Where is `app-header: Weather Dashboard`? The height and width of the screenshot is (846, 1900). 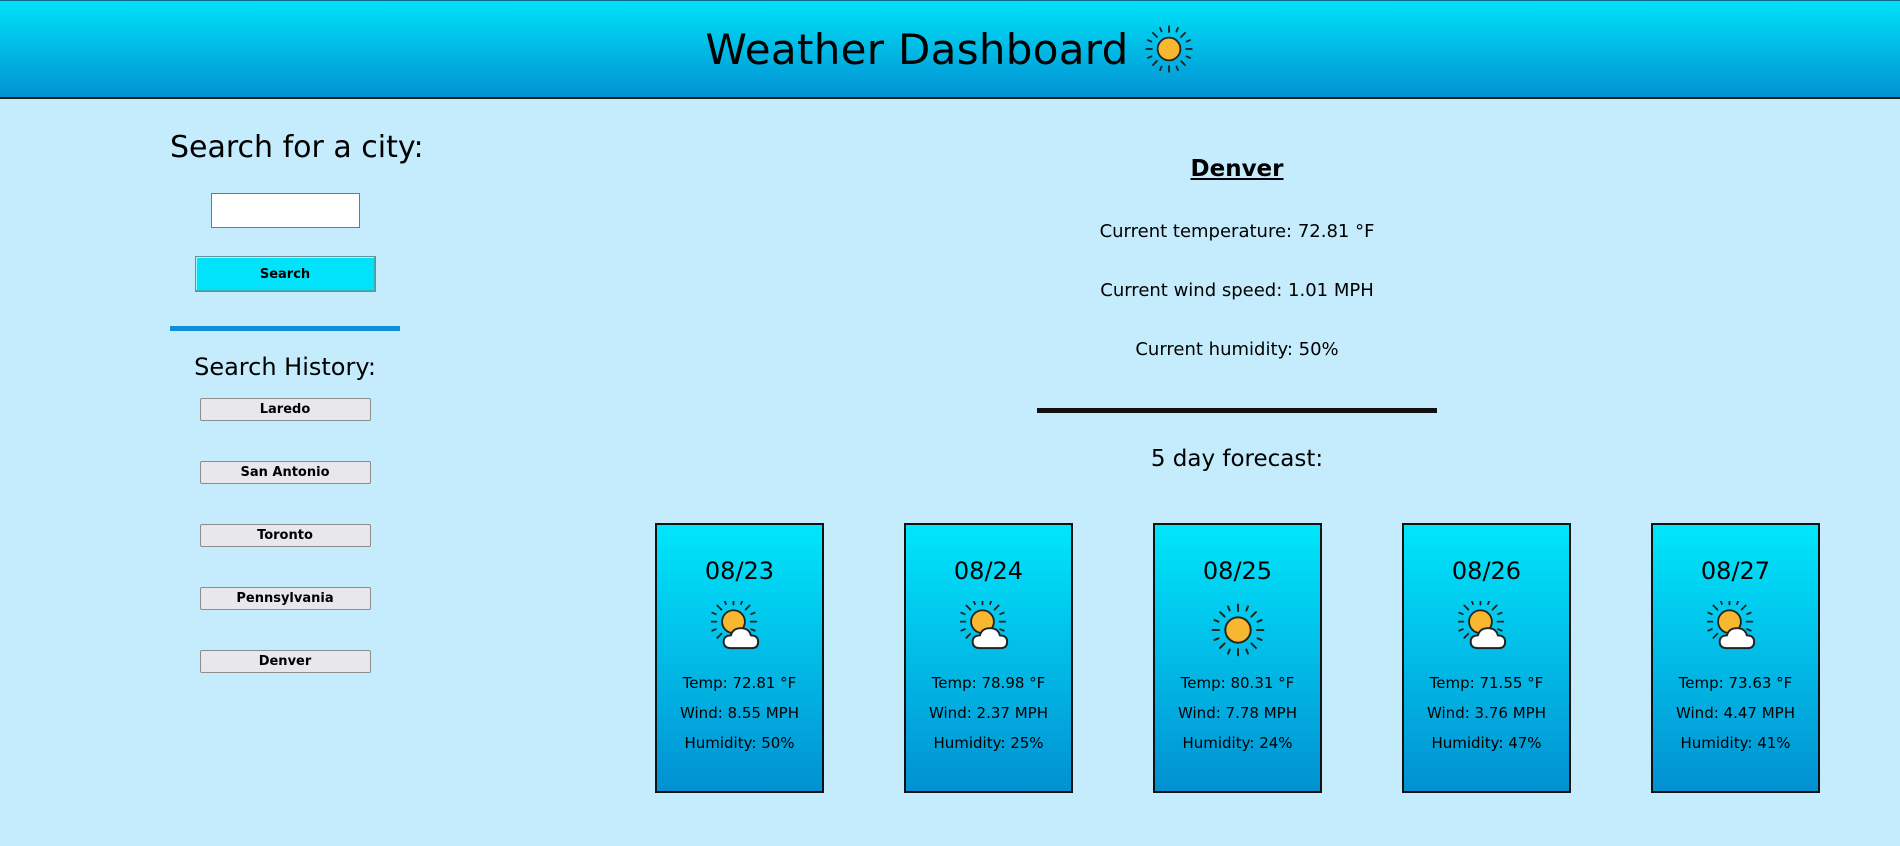 app-header: Weather Dashboard is located at coordinates (950, 49).